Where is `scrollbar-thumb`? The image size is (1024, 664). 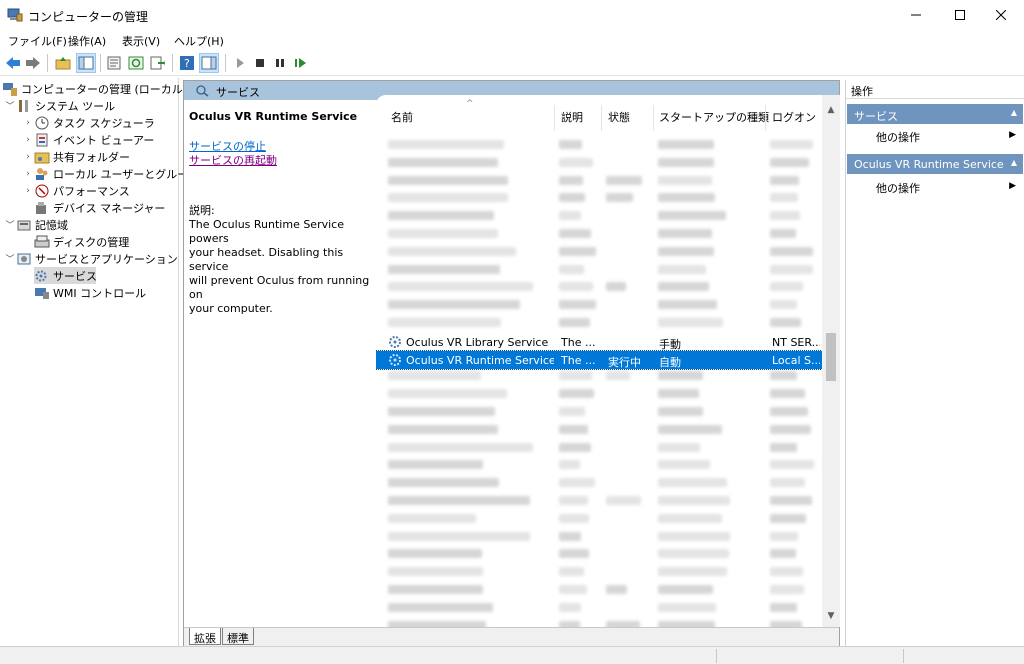
scrollbar-thumb is located at coordinates (831, 357).